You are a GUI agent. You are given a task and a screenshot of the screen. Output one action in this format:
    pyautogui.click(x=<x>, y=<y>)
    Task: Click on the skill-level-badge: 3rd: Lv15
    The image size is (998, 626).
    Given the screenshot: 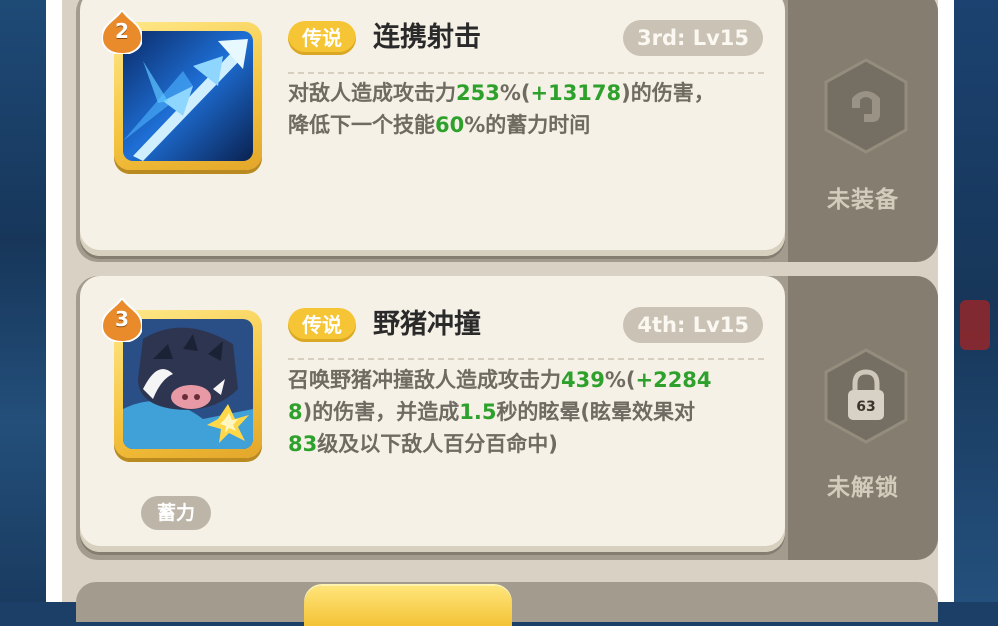 What is the action you would take?
    pyautogui.click(x=692, y=38)
    